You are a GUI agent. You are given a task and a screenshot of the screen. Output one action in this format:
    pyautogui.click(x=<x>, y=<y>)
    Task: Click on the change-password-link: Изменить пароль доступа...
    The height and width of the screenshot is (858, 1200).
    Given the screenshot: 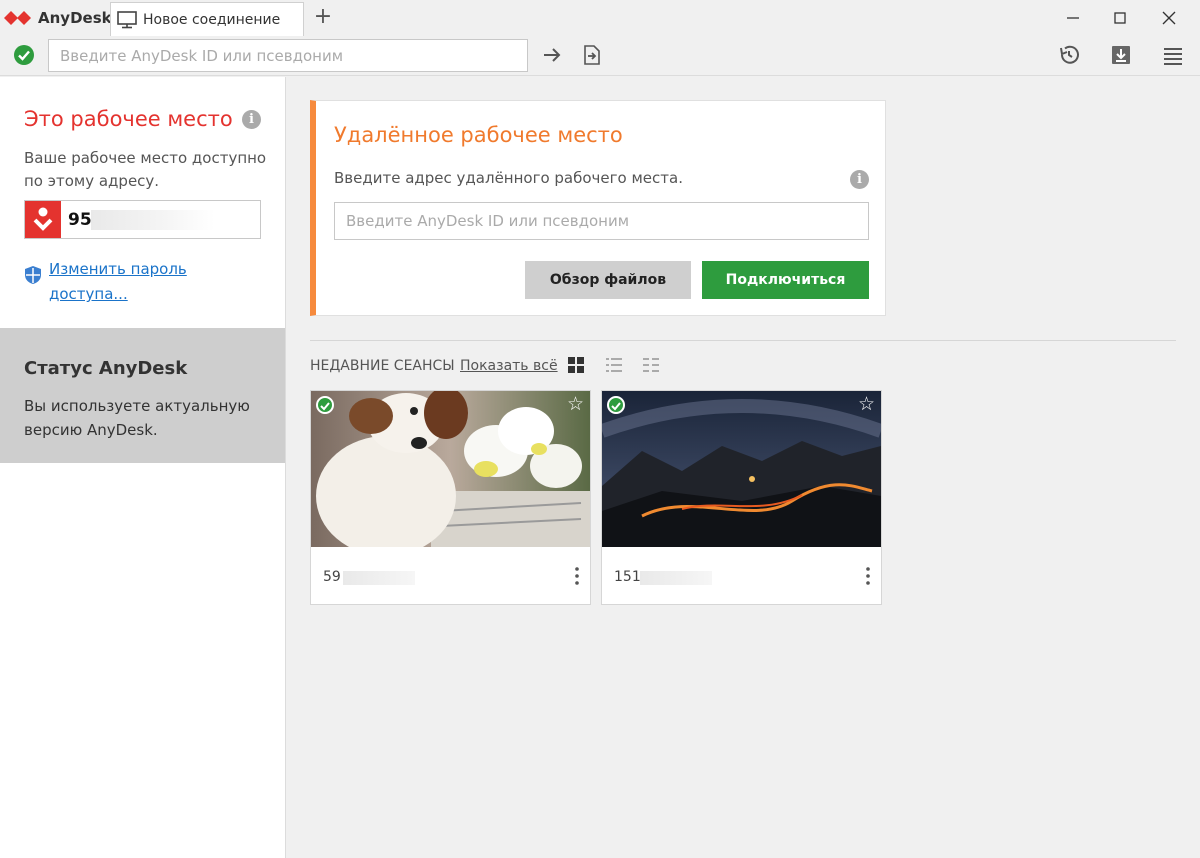 What is the action you would take?
    pyautogui.click(x=139, y=282)
    